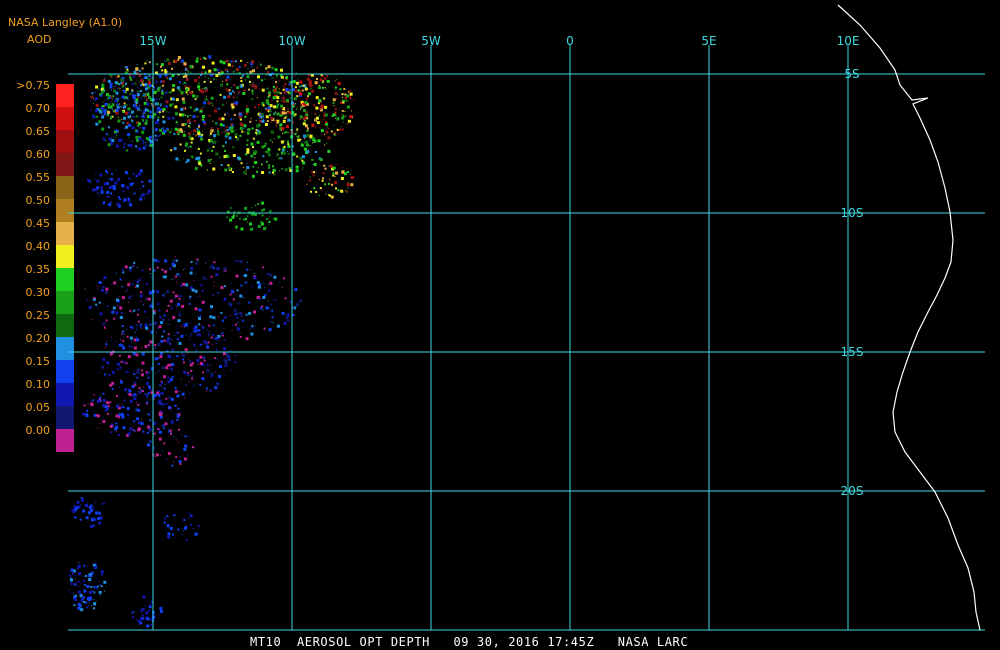 The width and height of the screenshot is (1000, 650). I want to click on legend-value-label: 0.30, so click(38, 292).